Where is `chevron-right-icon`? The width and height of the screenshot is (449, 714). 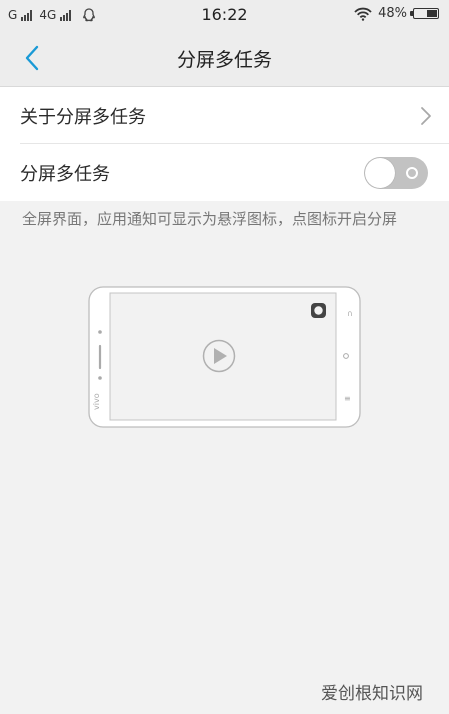 chevron-right-icon is located at coordinates (426, 116).